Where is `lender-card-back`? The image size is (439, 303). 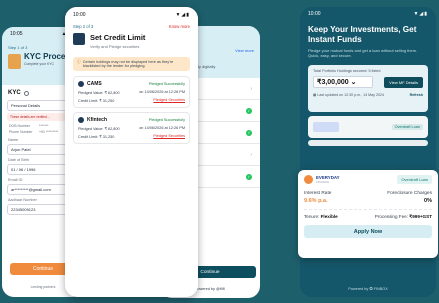
lender-card-back is located at coordinates (368, 143).